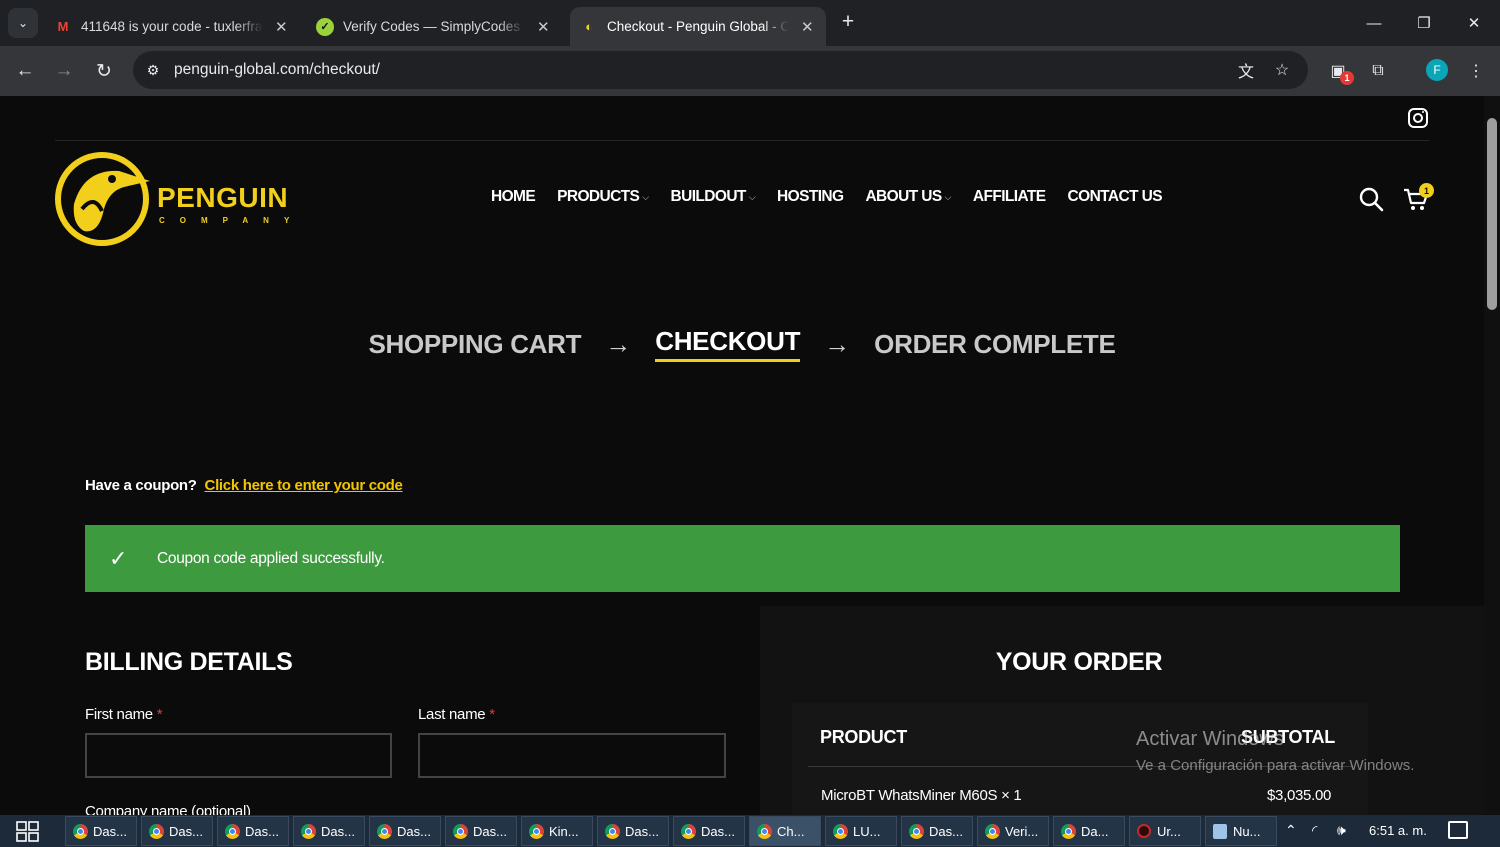 The width and height of the screenshot is (1500, 847). What do you see at coordinates (837, 343) in the screenshot?
I see `arrow-right-icon: →` at bounding box center [837, 343].